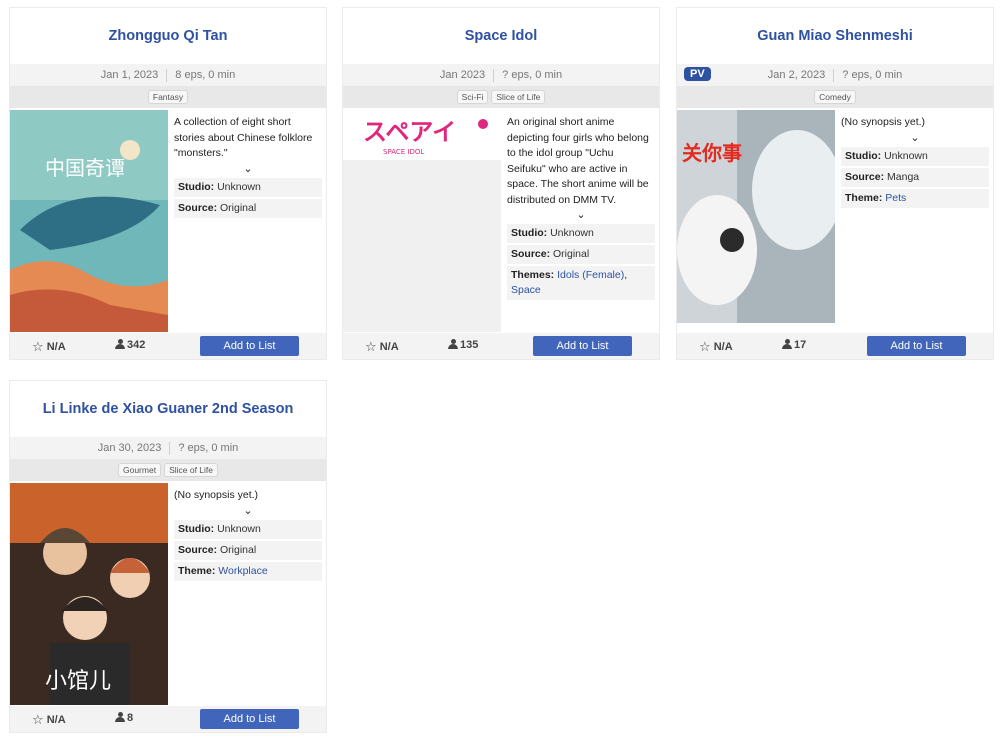 The height and width of the screenshot is (750, 1000). What do you see at coordinates (89, 594) in the screenshot?
I see `anime-cover-image: 小馆儿` at bounding box center [89, 594].